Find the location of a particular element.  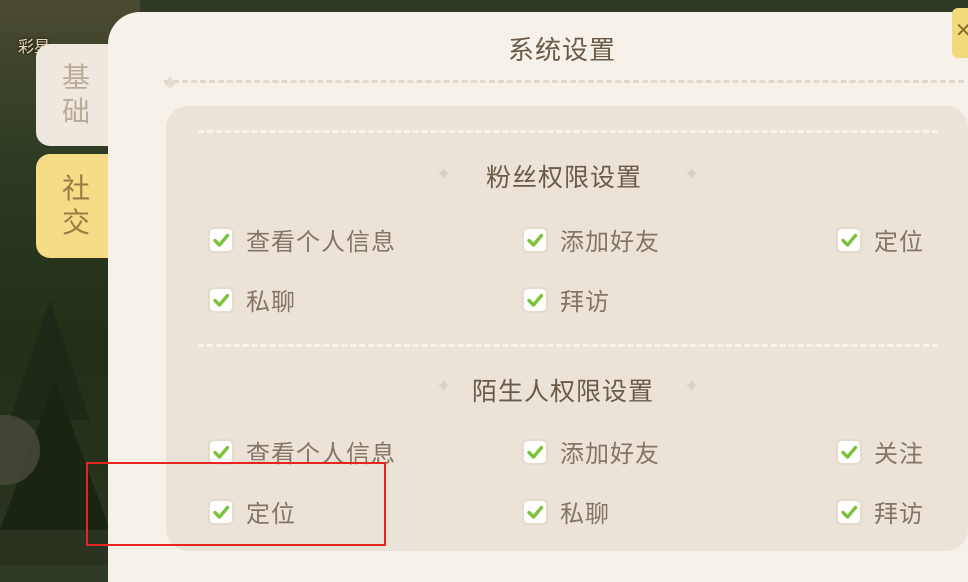

tab-social: 社 交 is located at coordinates (76, 206).